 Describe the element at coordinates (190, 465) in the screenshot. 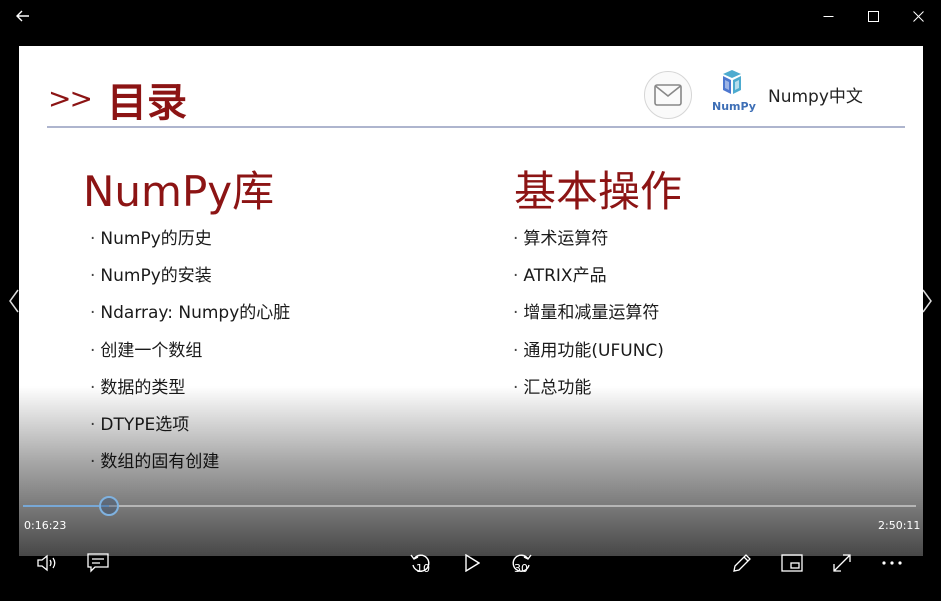

I see `list-item: 数组的固有创建` at that location.